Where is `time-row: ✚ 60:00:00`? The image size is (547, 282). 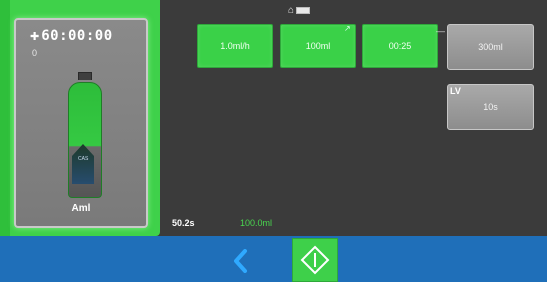
time-row: ✚ 60:00:00 is located at coordinates (71, 36).